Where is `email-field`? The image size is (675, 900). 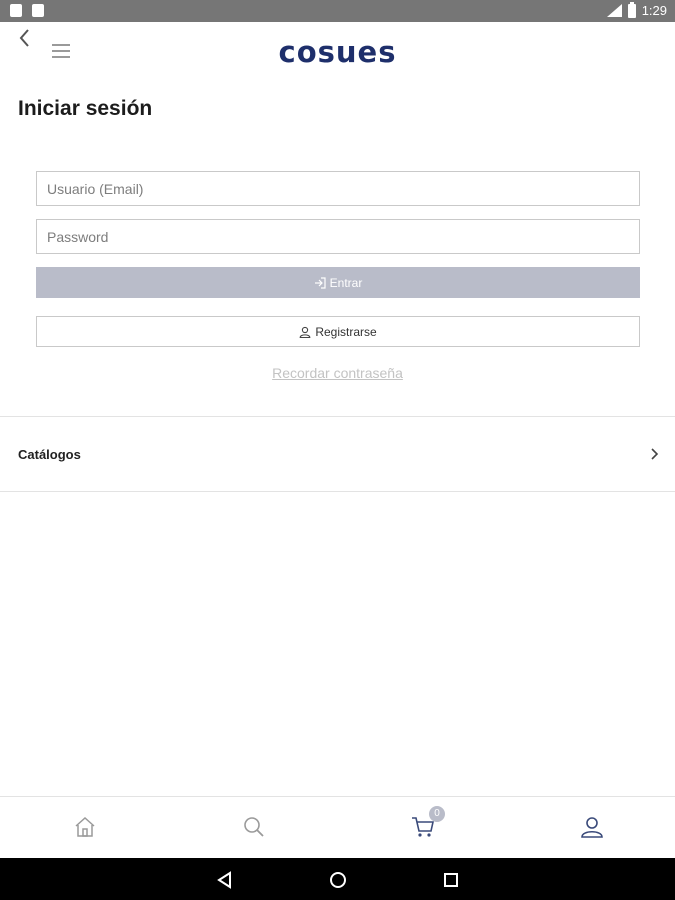 email-field is located at coordinates (338, 188).